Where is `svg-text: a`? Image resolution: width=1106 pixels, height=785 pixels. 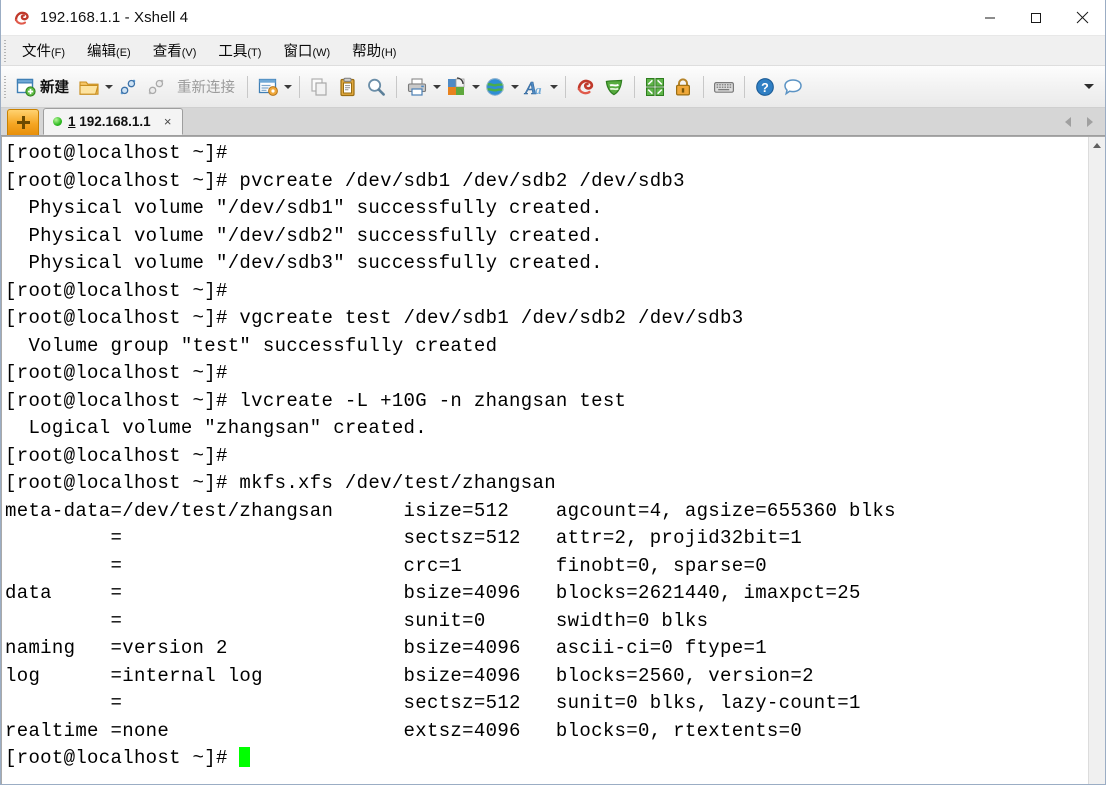 svg-text: a is located at coordinates (538, 89).